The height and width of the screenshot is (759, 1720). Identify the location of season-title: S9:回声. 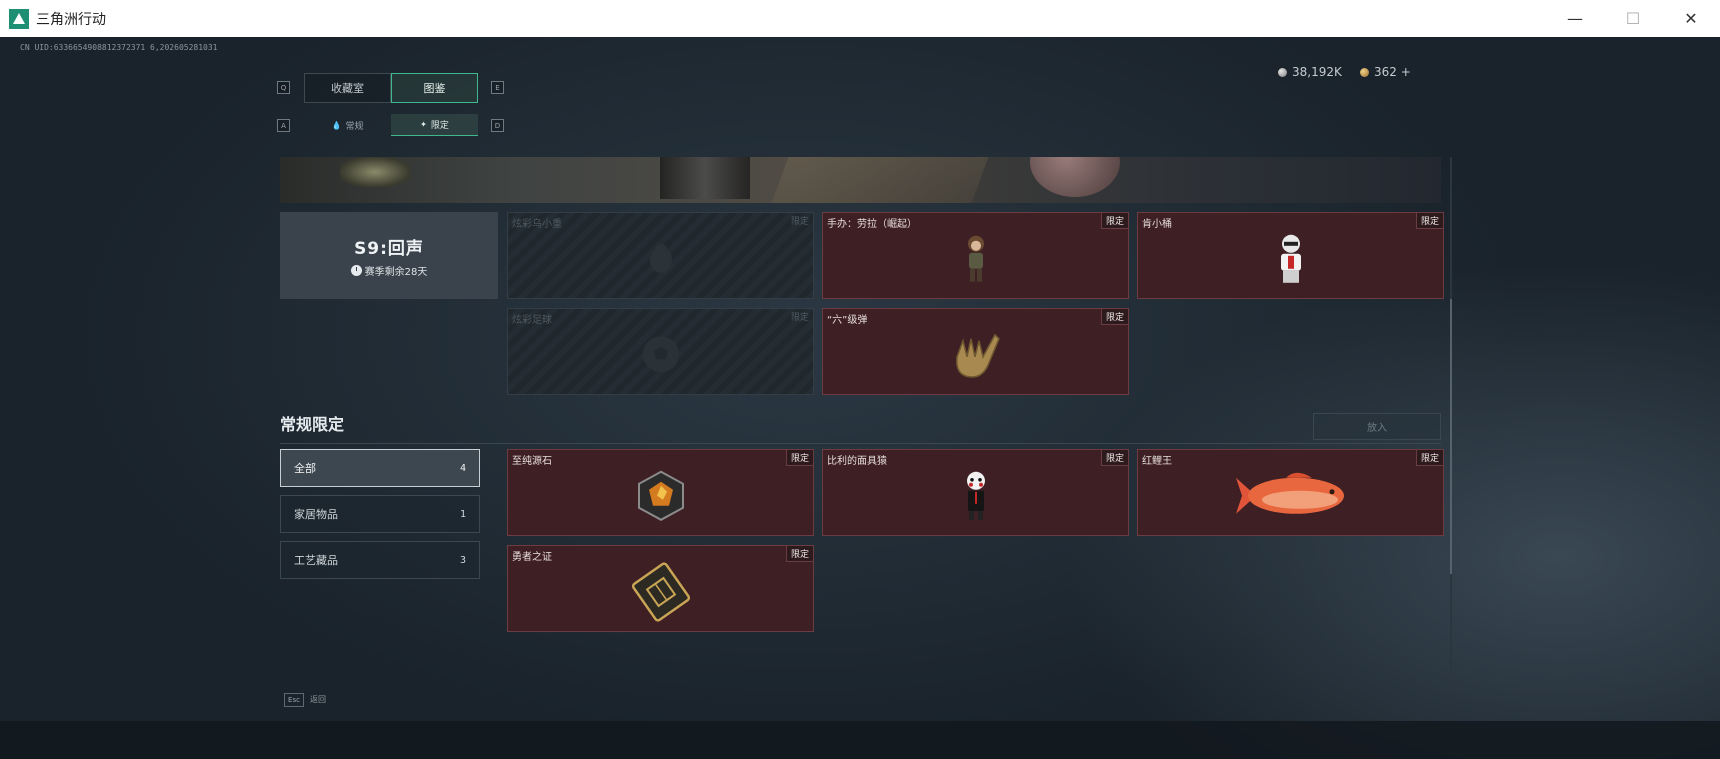
(389, 248).